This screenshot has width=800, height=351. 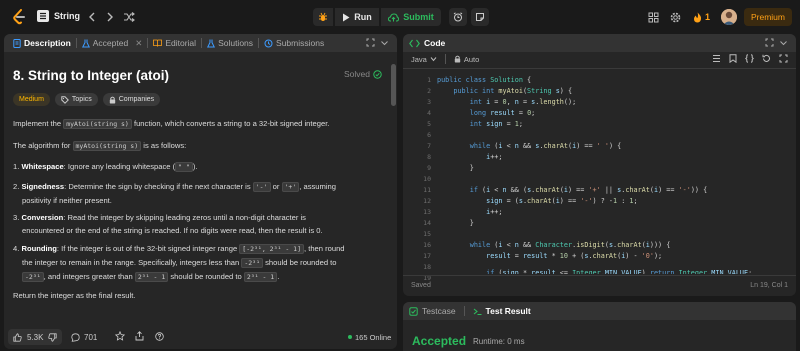 I want to click on line-number: 16, so click(x=427, y=245).